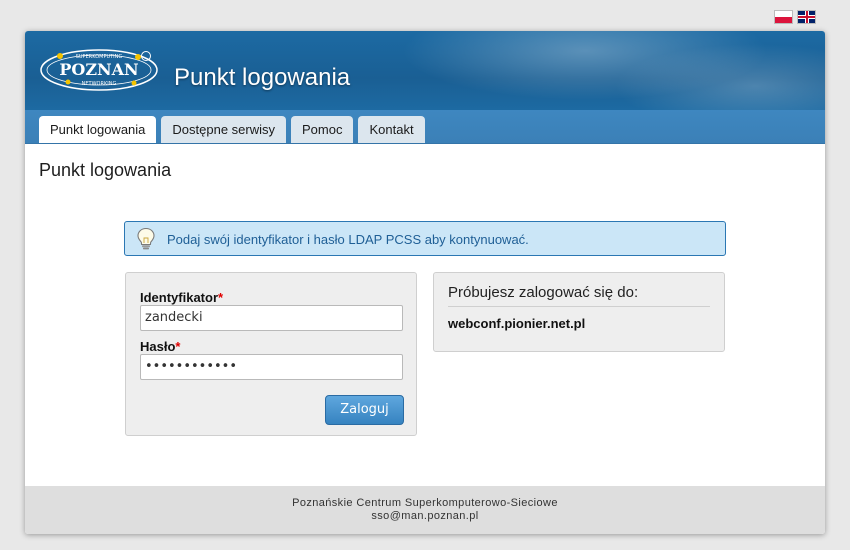  What do you see at coordinates (517, 323) in the screenshot?
I see `target-host: webconf.pionier.net.pl` at bounding box center [517, 323].